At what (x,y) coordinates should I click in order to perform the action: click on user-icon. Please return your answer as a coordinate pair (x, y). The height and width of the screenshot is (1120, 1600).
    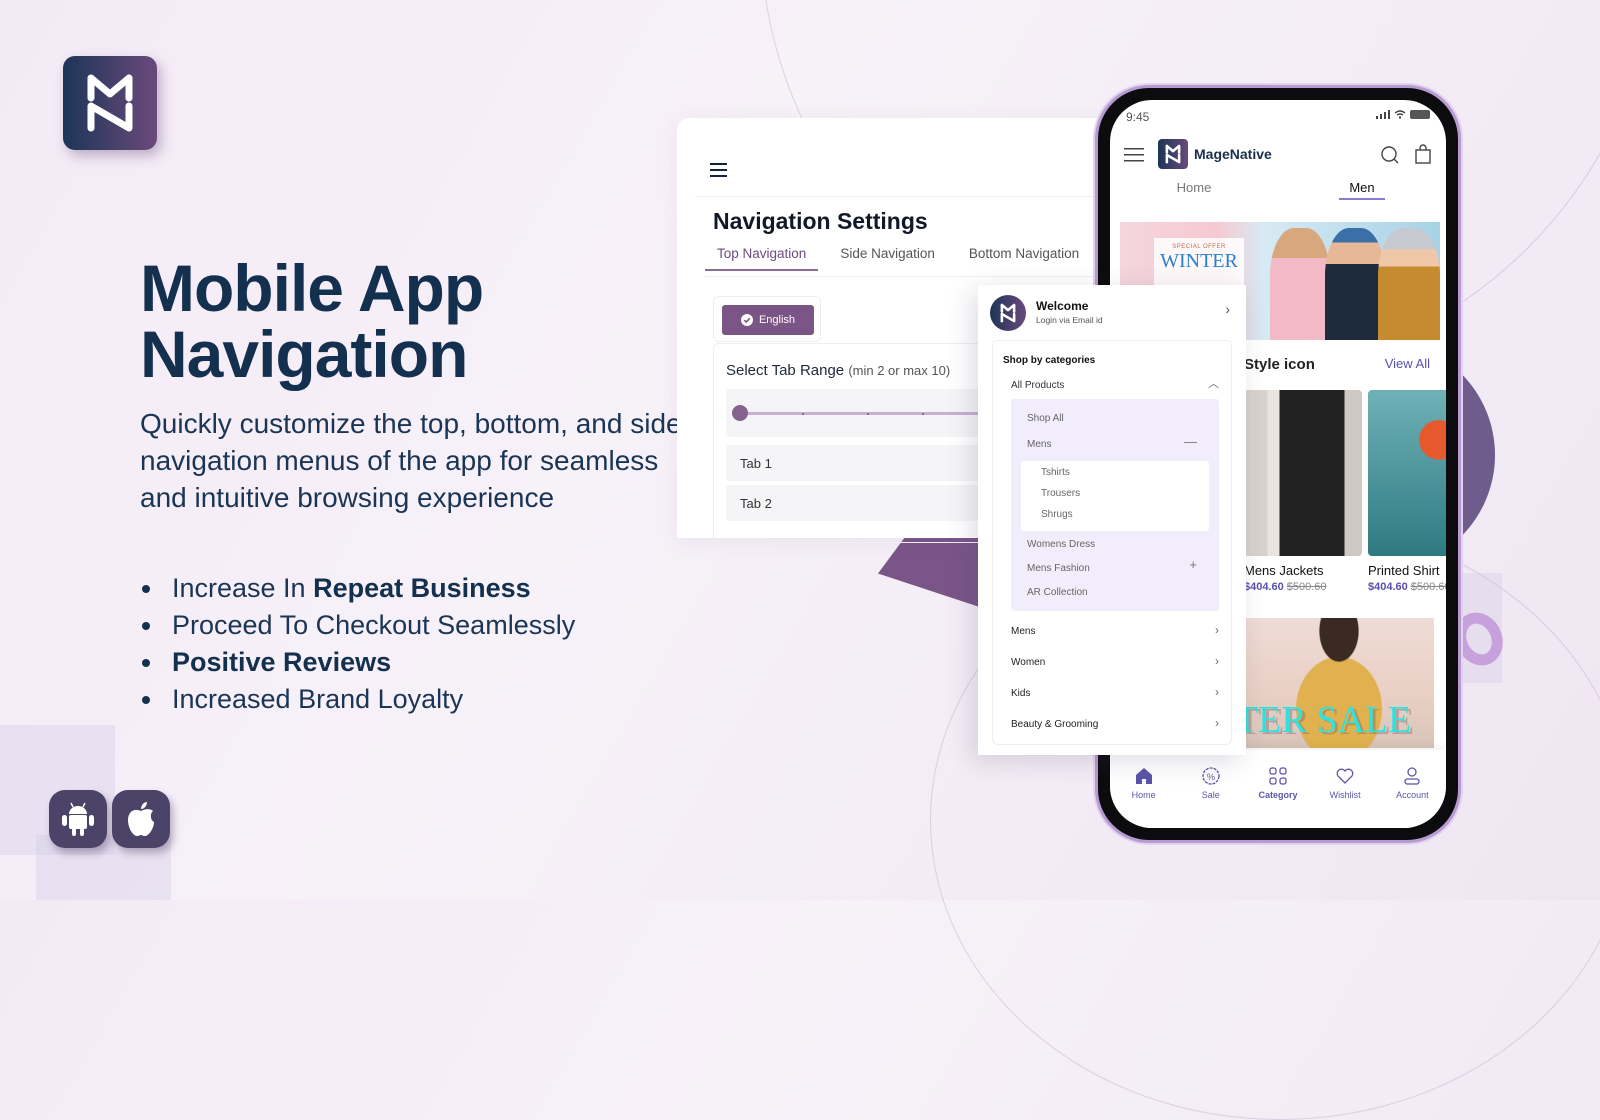
    Looking at the image, I should click on (1412, 776).